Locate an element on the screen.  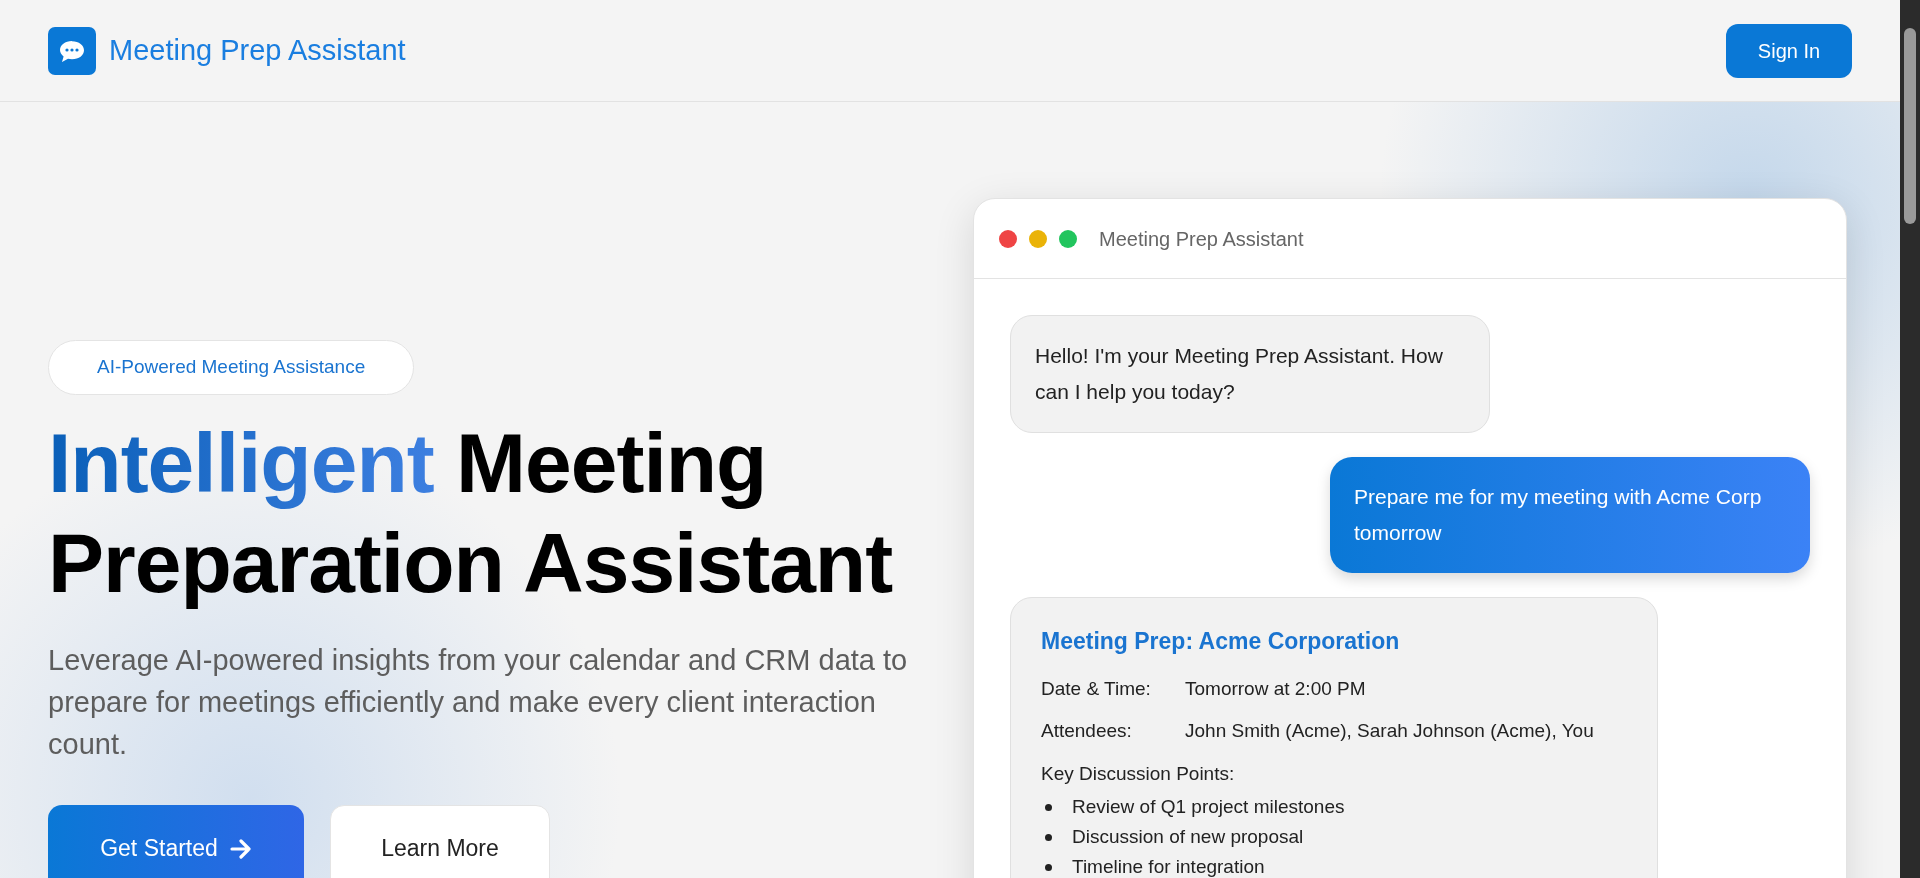
discussion-point: Review of Q1 project milestones is located at coordinates (1208, 807).